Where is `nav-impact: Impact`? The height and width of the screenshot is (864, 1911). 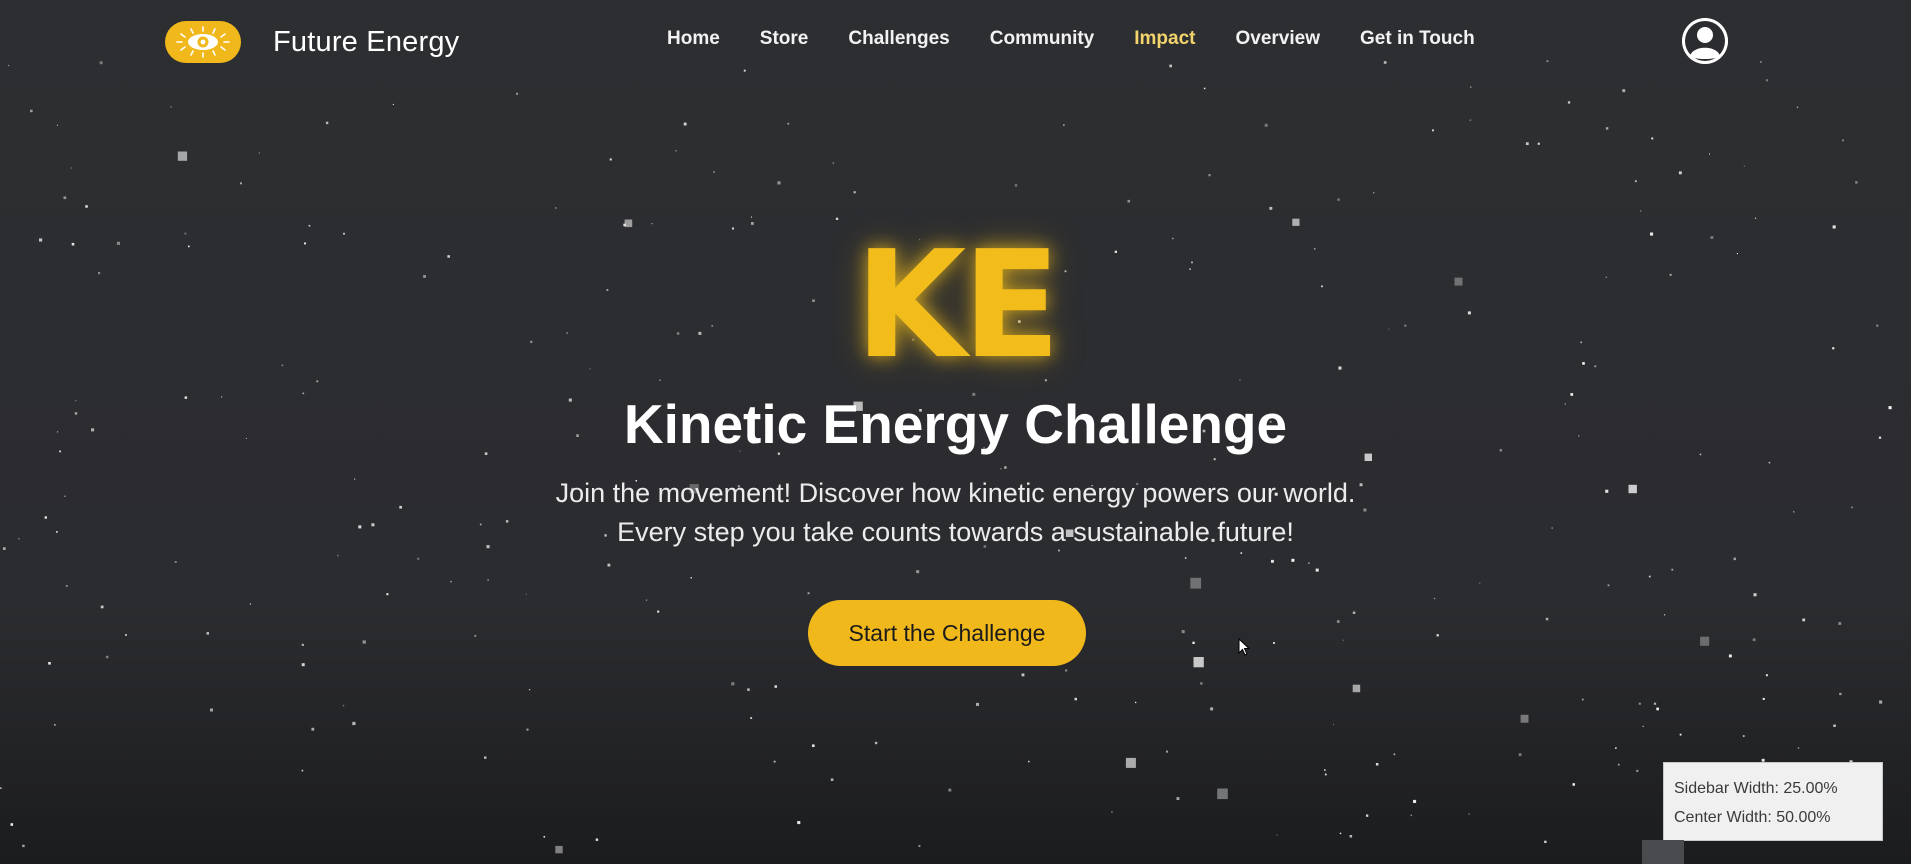 nav-impact: Impact is located at coordinates (1164, 39).